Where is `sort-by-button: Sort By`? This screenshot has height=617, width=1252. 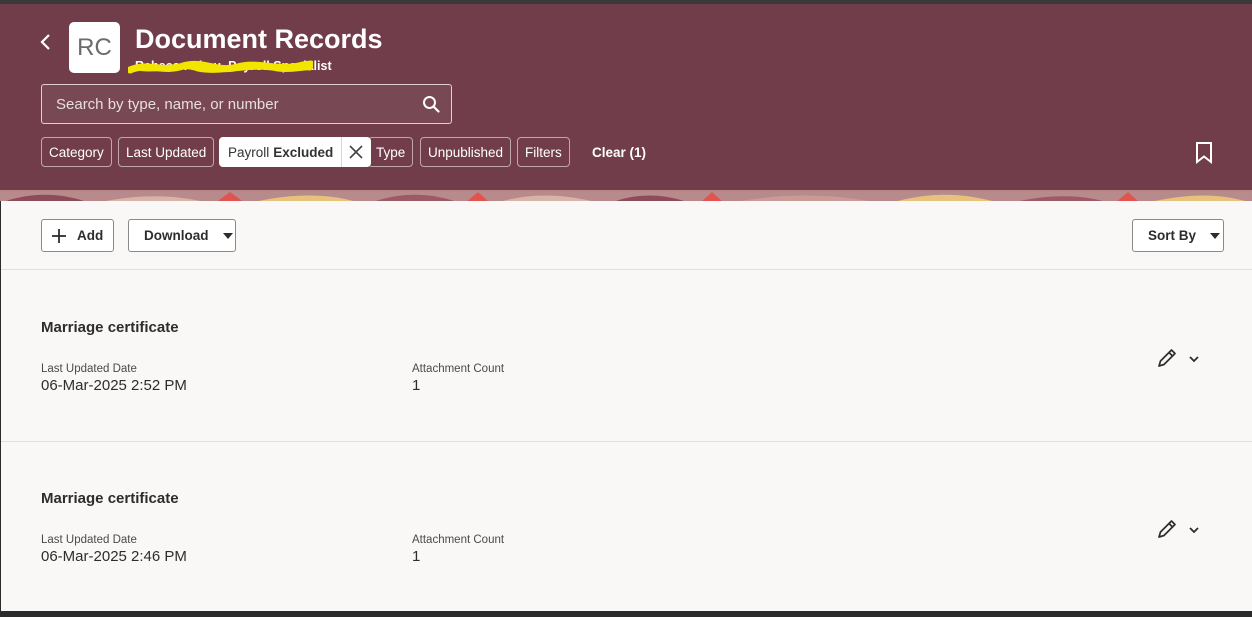
sort-by-button: Sort By is located at coordinates (1178, 235).